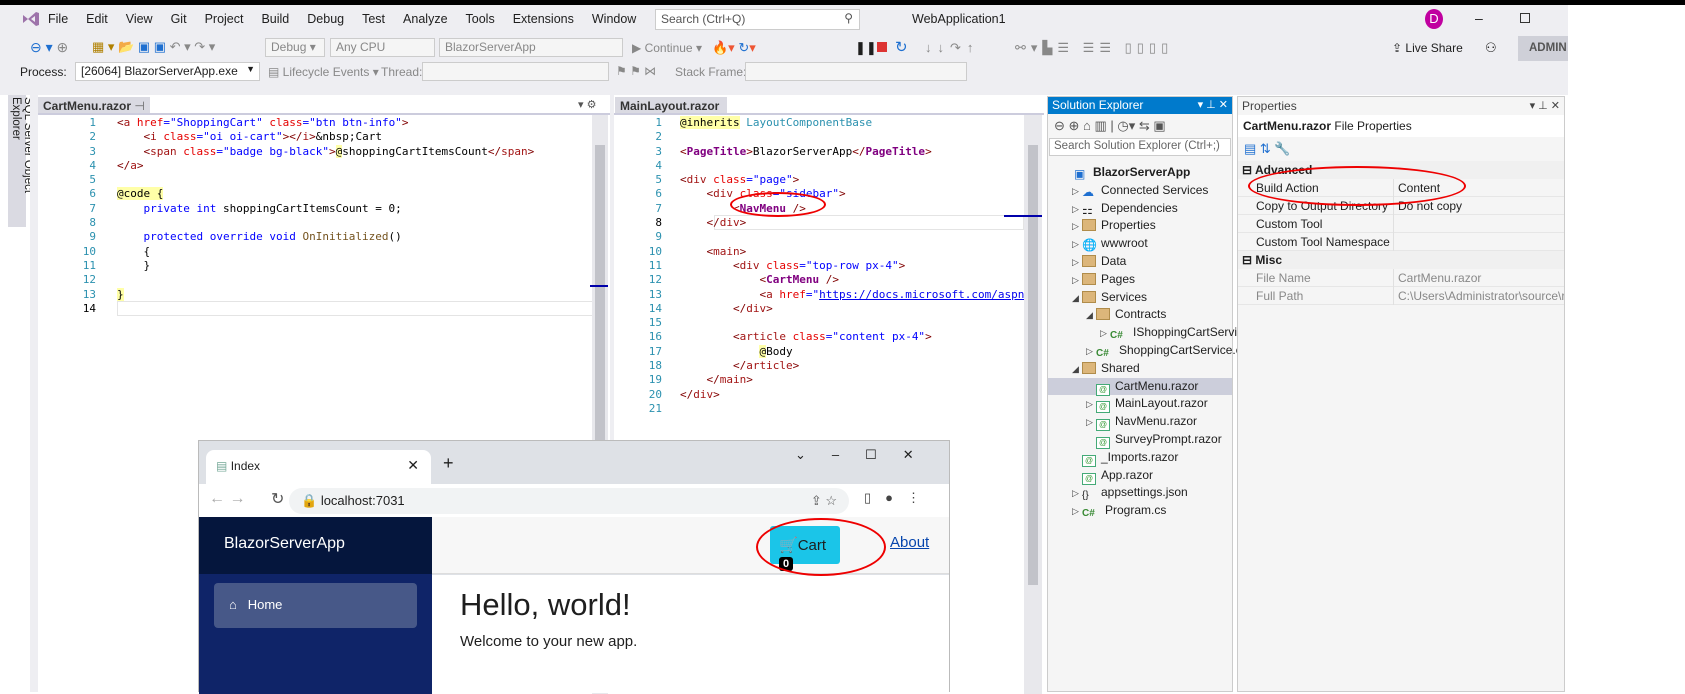  What do you see at coordinates (1140, 244) in the screenshot?
I see `tree-item: ▷ 🌐 wwwroot` at bounding box center [1140, 244].